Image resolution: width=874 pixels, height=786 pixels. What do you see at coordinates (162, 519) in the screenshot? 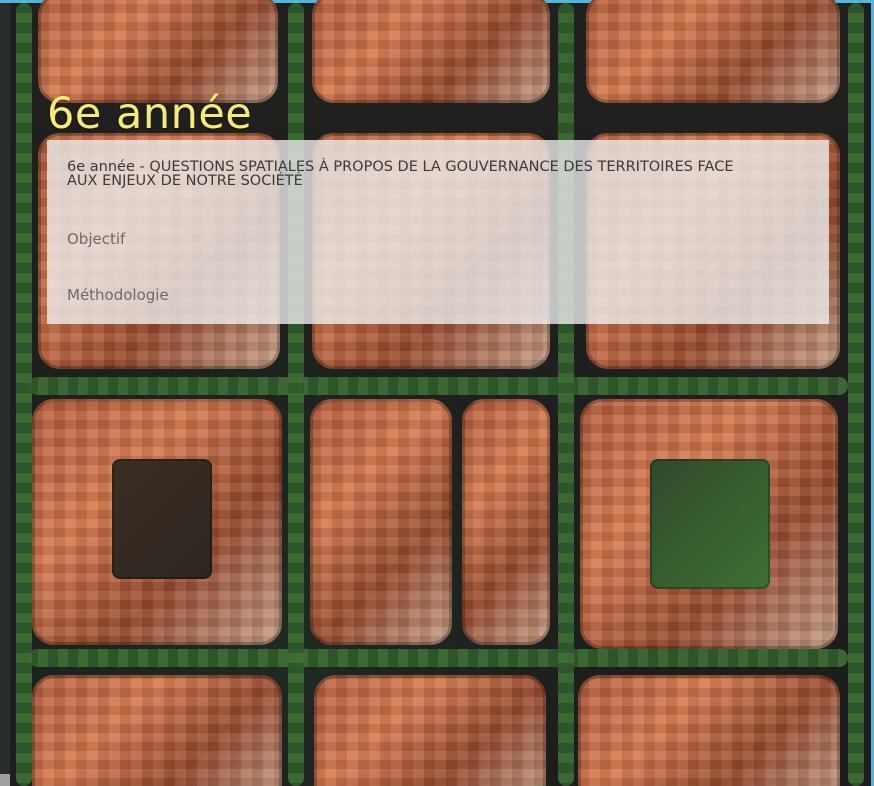
I see `courtyard` at bounding box center [162, 519].